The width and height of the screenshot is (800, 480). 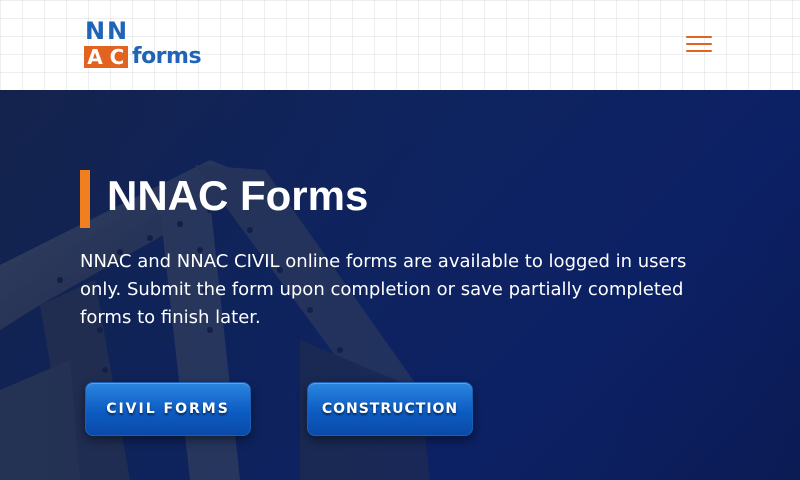 I want to click on title-accent-bar, so click(x=85, y=199).